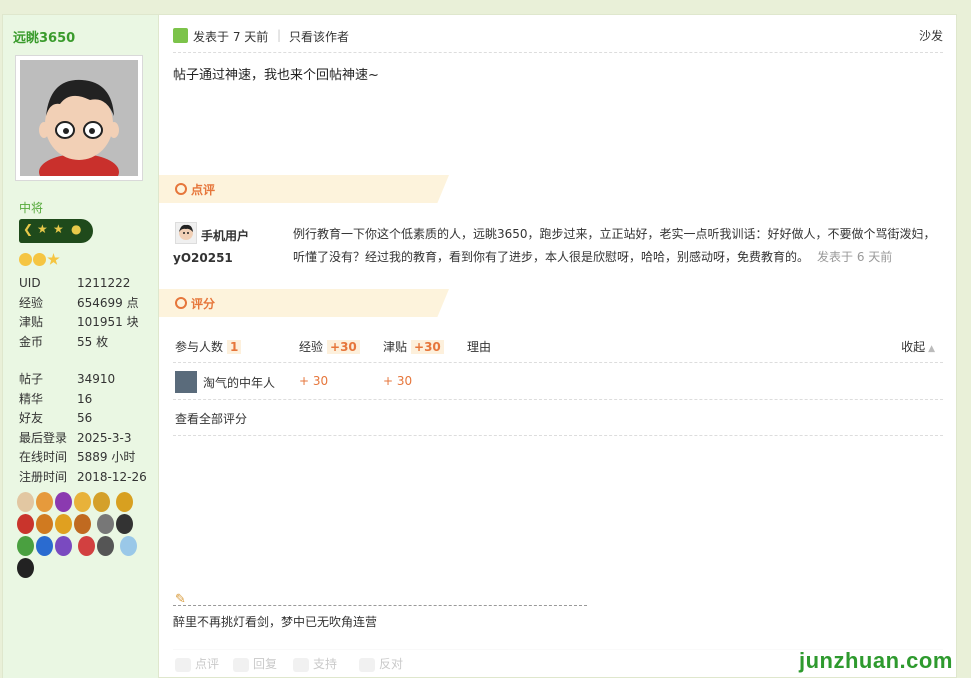 This screenshot has width=971, height=678. I want to click on comment-section-header: 点评, so click(304, 189).